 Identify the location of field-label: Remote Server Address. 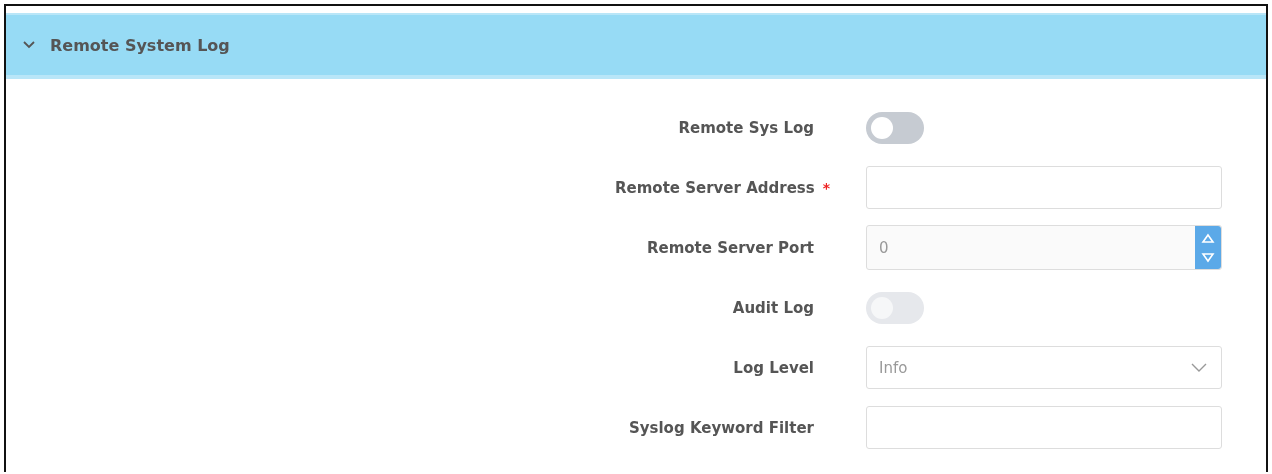
(715, 187).